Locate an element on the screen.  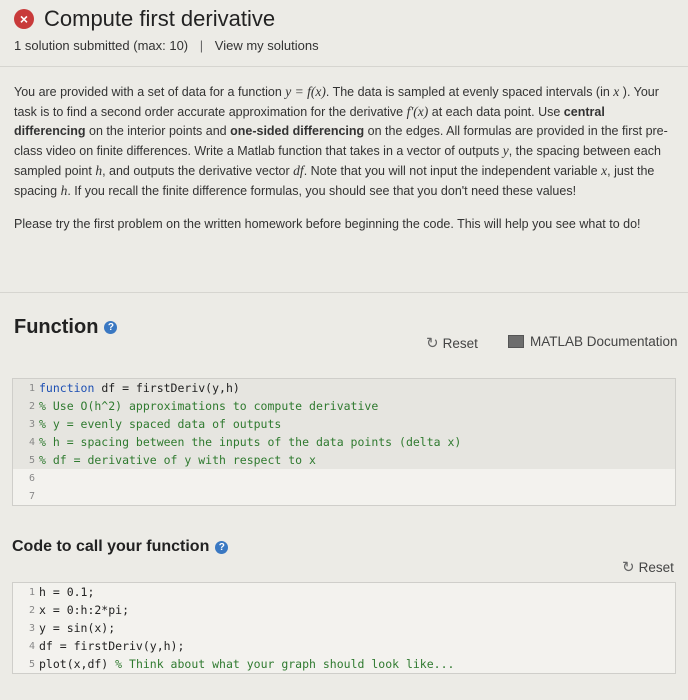
code-text: df = firstDeriv(y,h); is located at coordinates (111, 646).